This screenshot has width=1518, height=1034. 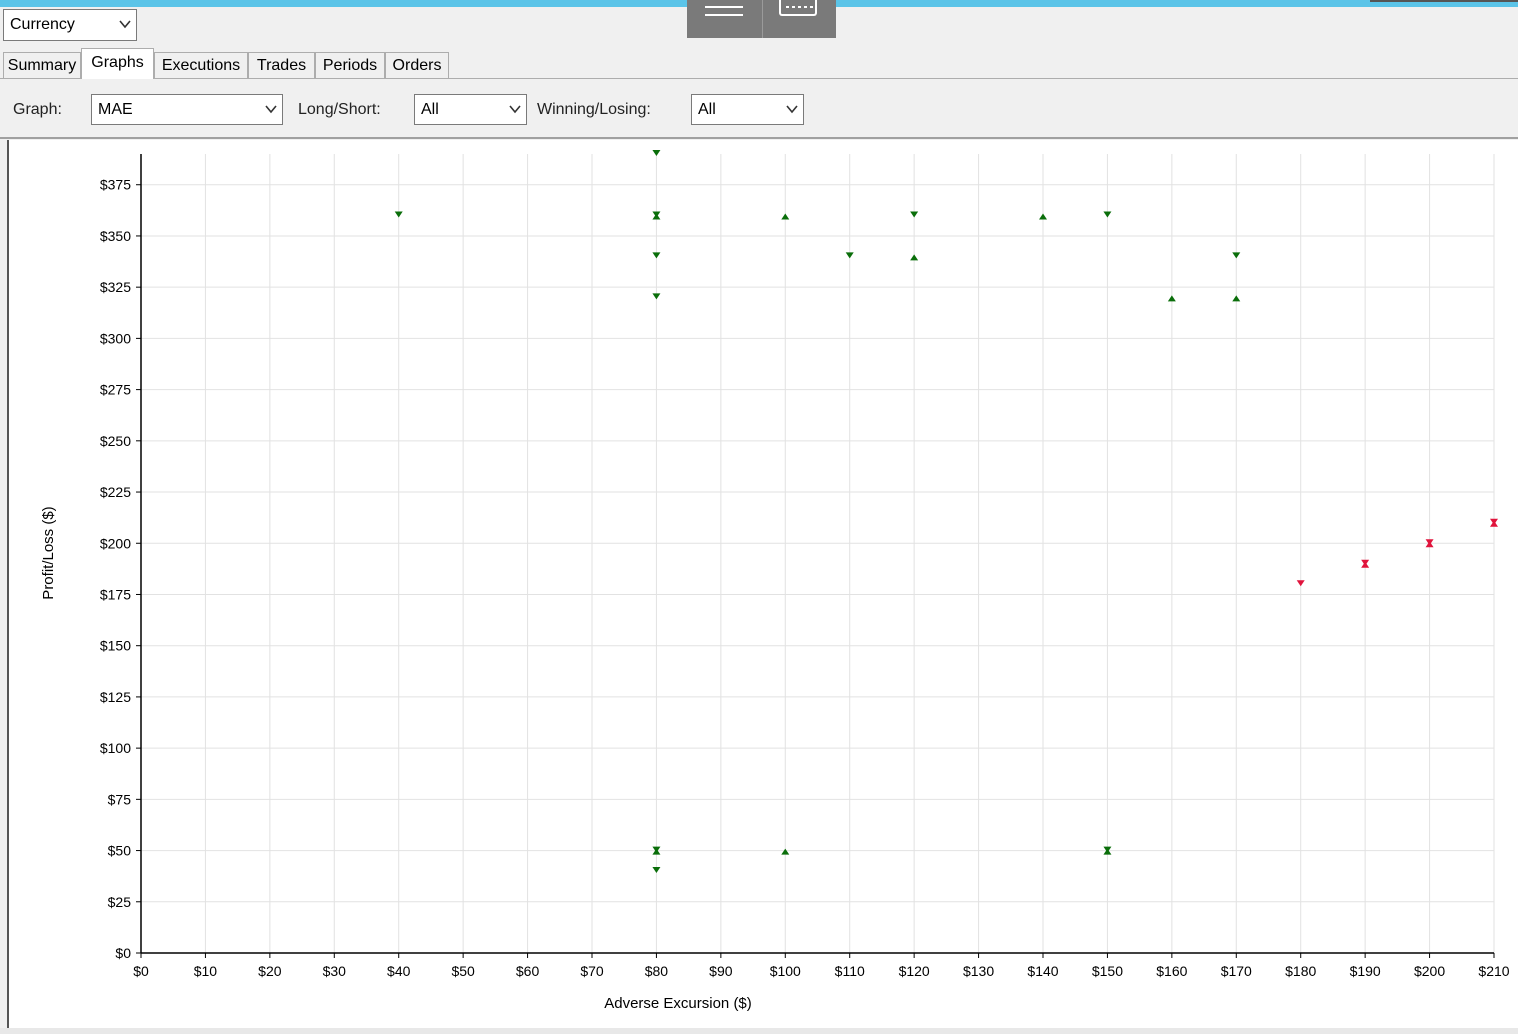 I want to click on x-tick-label: $110, so click(x=850, y=971).